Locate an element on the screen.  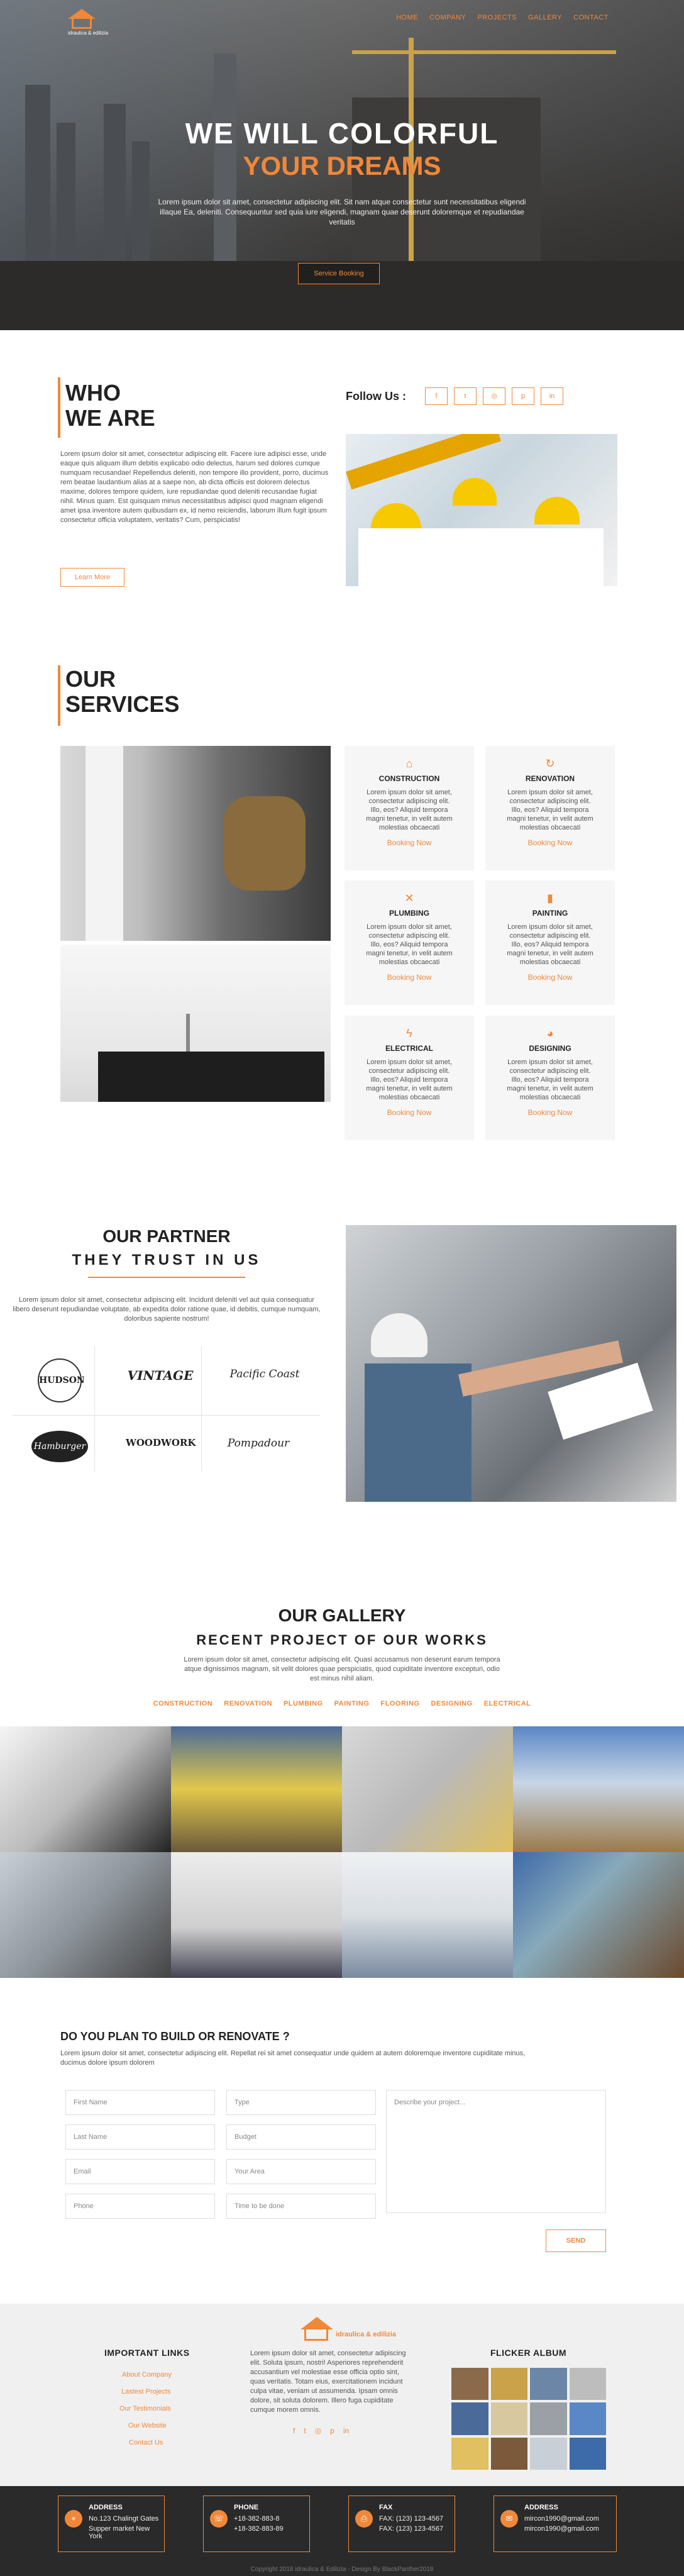
filter-electrical: ELECTRICAL is located at coordinates (507, 1703).